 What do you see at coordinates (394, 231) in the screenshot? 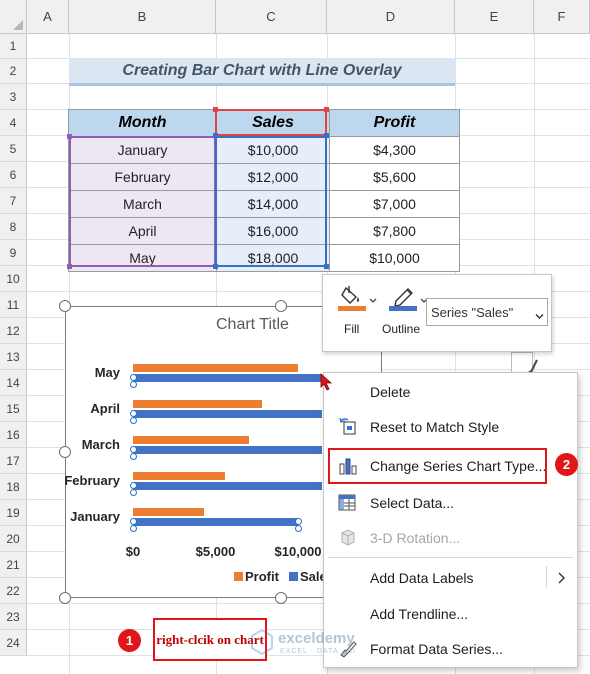
I see `cell-profit: $7,800` at bounding box center [394, 231].